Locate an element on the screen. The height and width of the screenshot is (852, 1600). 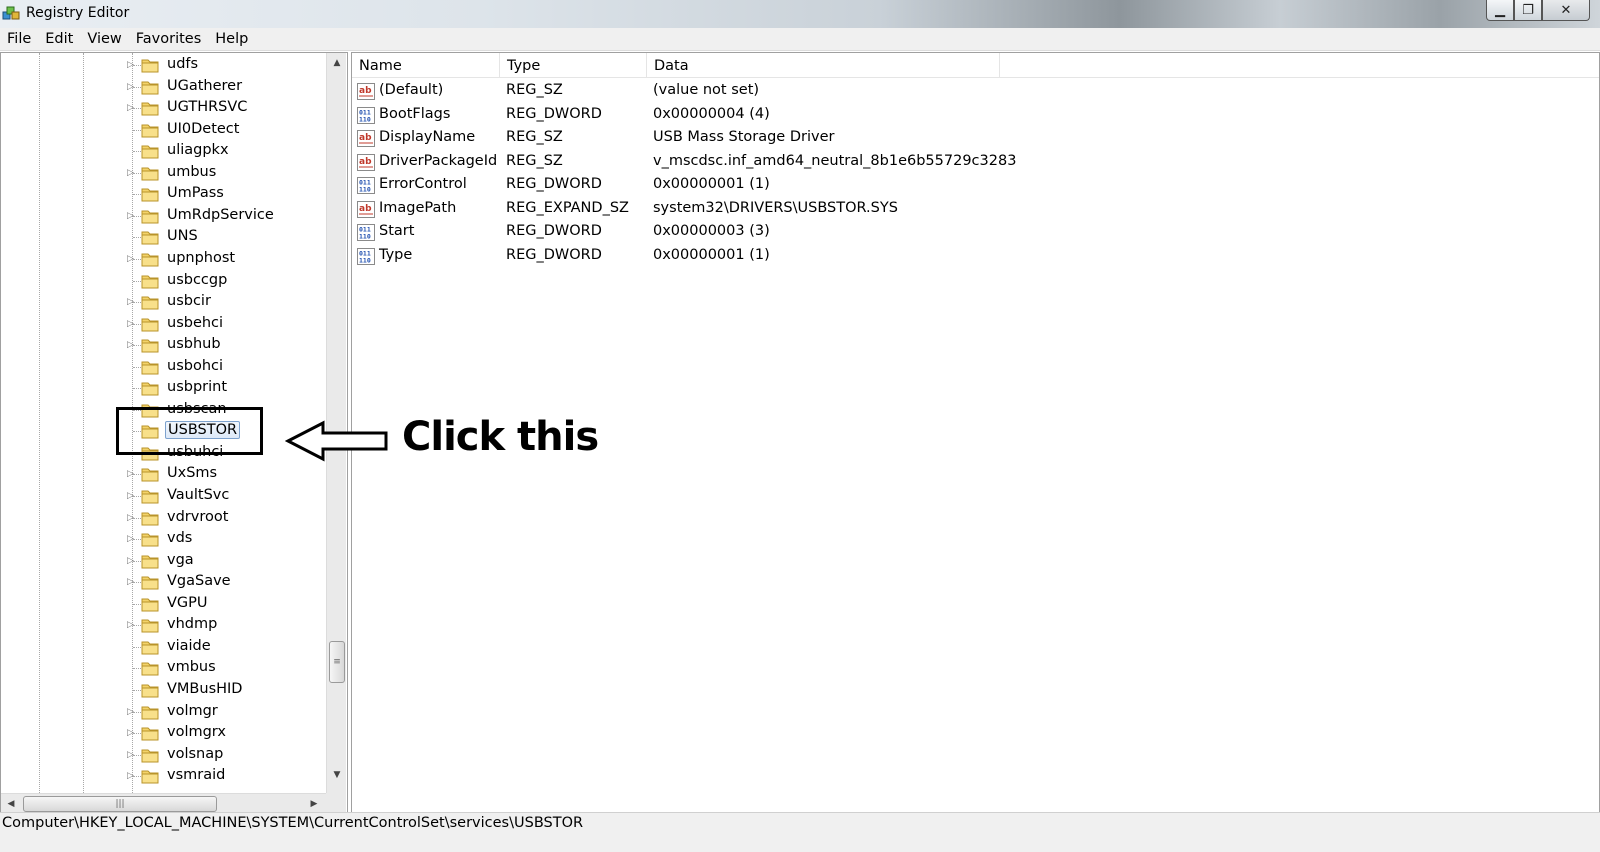
minimize-button: ▁ is located at coordinates (1500, 10).